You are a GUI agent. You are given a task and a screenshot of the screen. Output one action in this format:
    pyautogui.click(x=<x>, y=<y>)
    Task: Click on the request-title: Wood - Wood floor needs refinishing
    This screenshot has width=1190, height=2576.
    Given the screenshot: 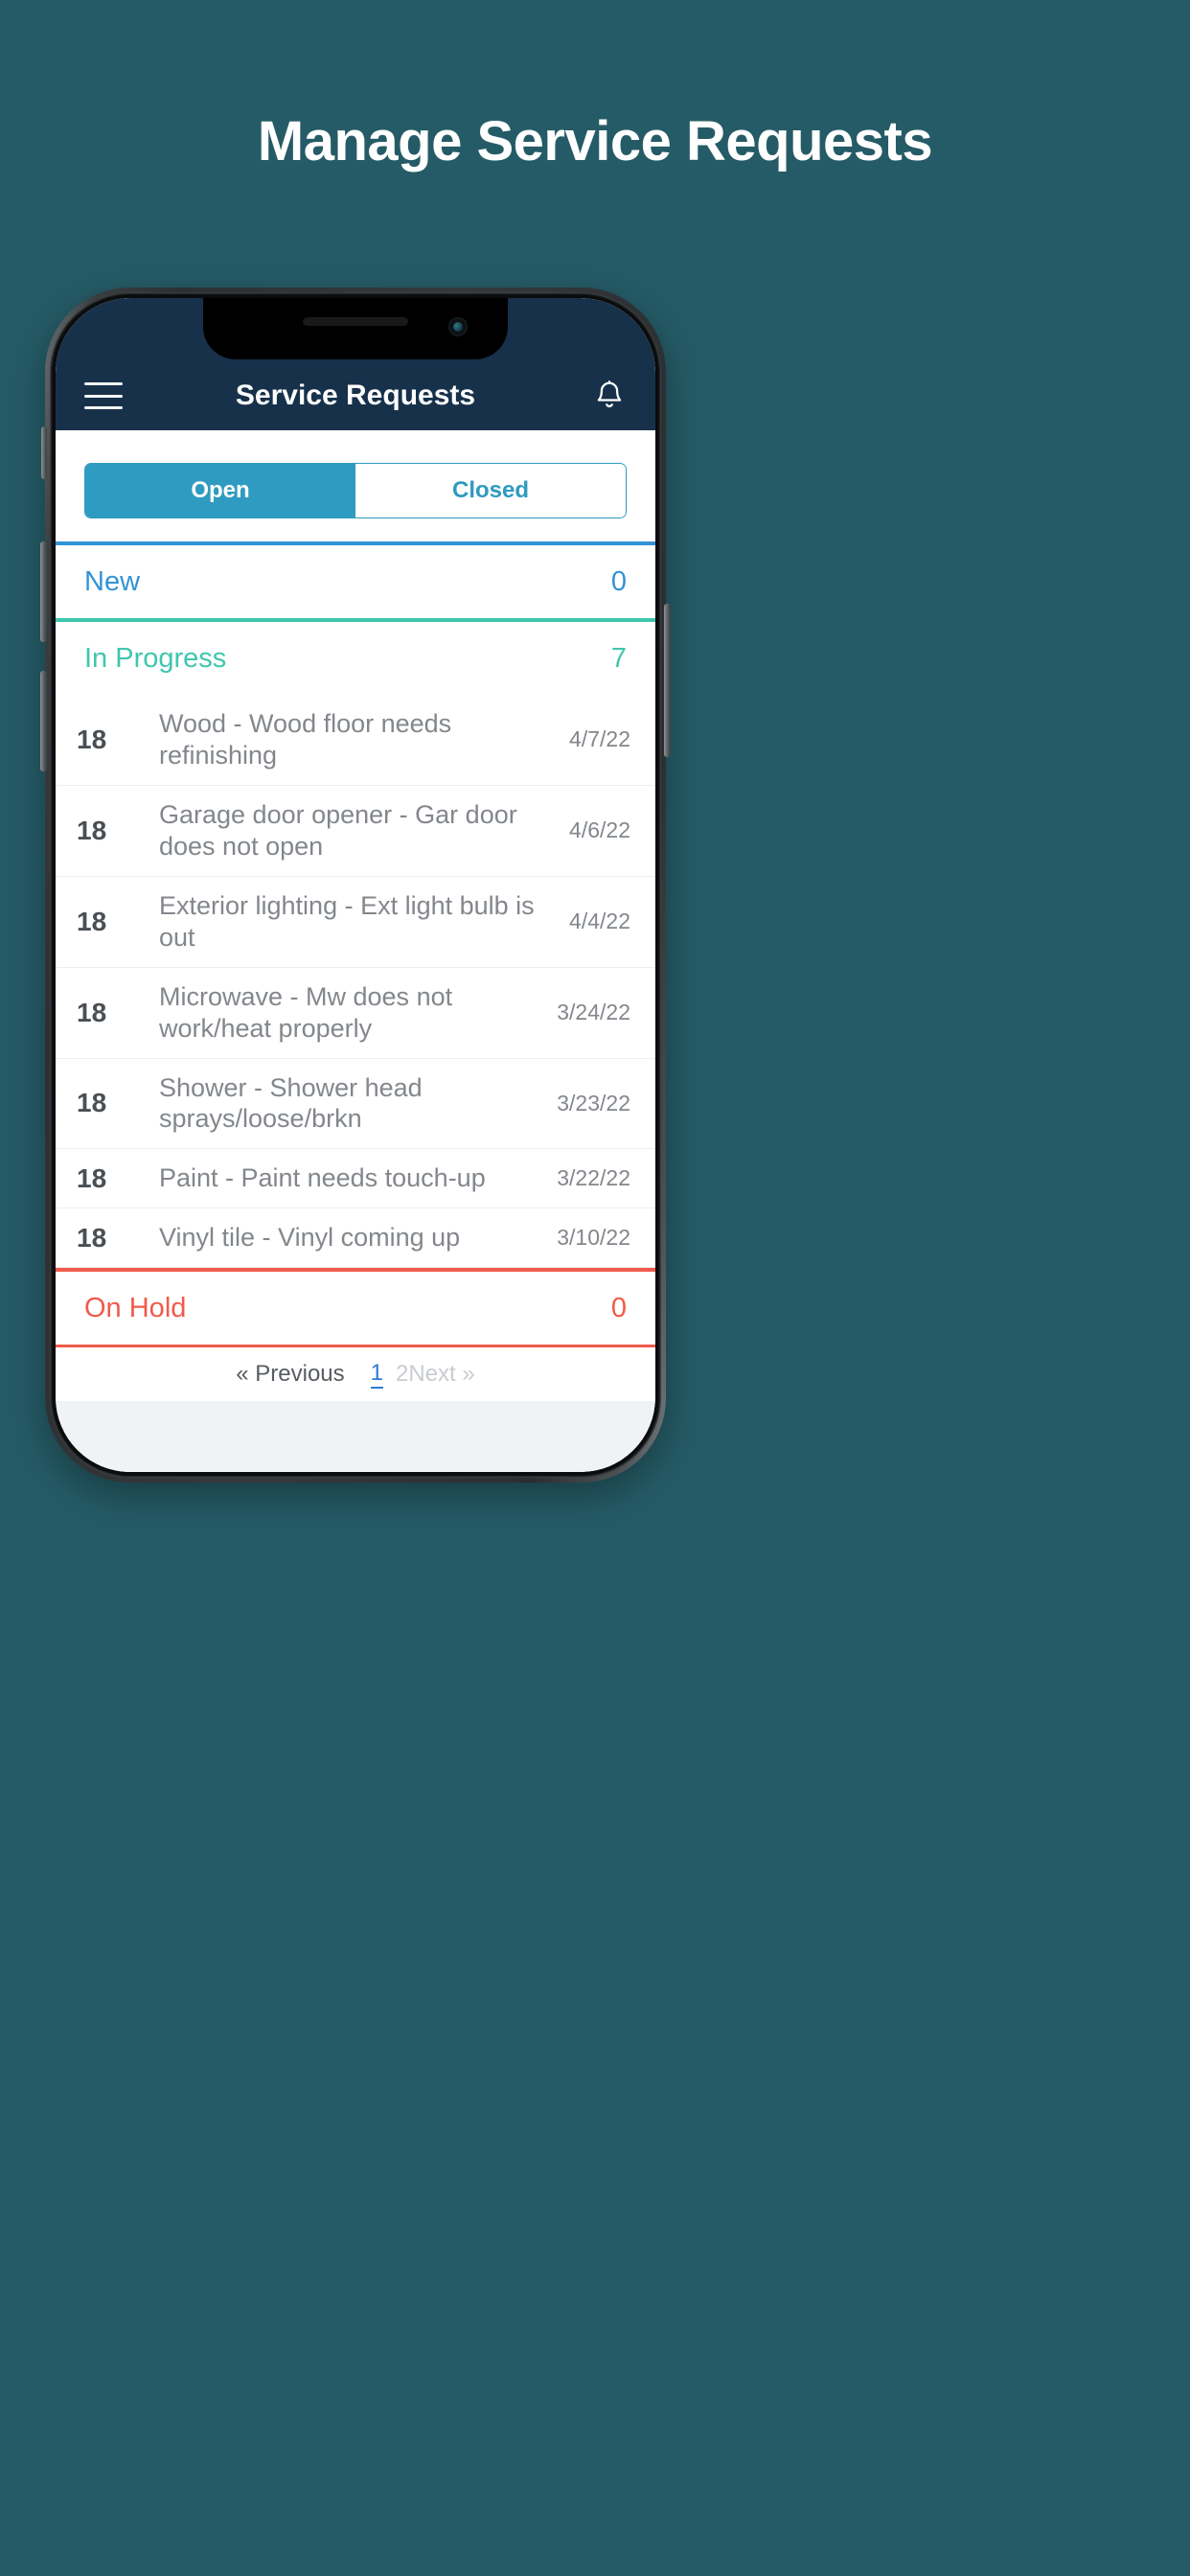 What is the action you would take?
    pyautogui.click(x=305, y=739)
    